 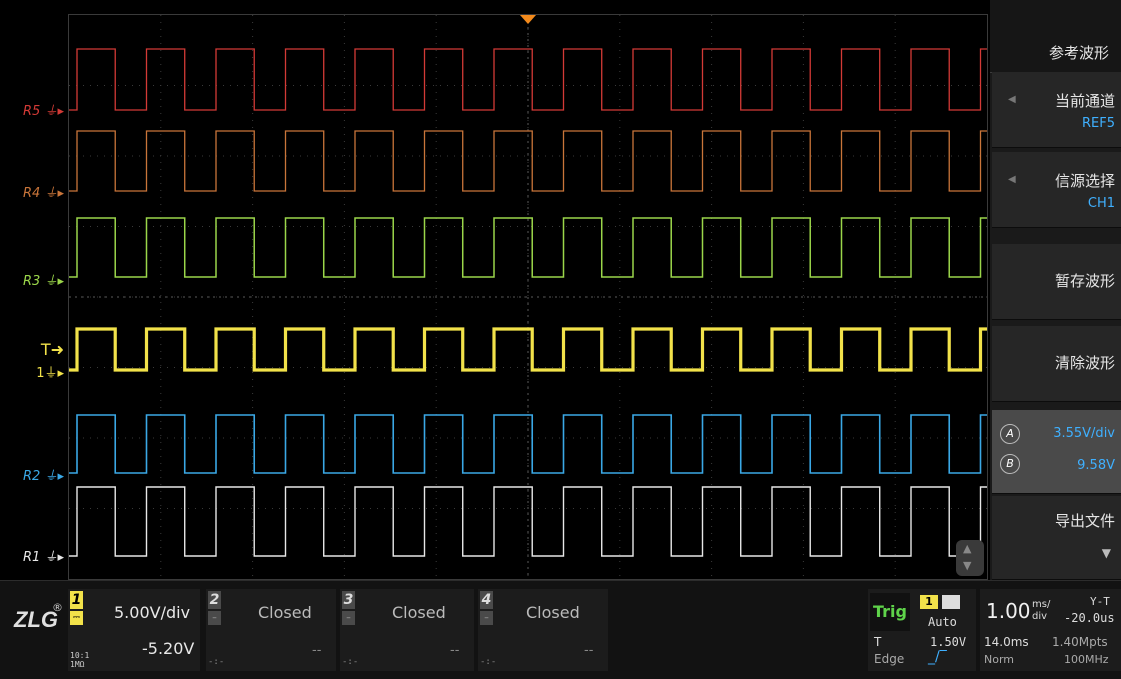 I want to click on menu-item-clear-waveform: 清除波形, so click(x=1056, y=364).